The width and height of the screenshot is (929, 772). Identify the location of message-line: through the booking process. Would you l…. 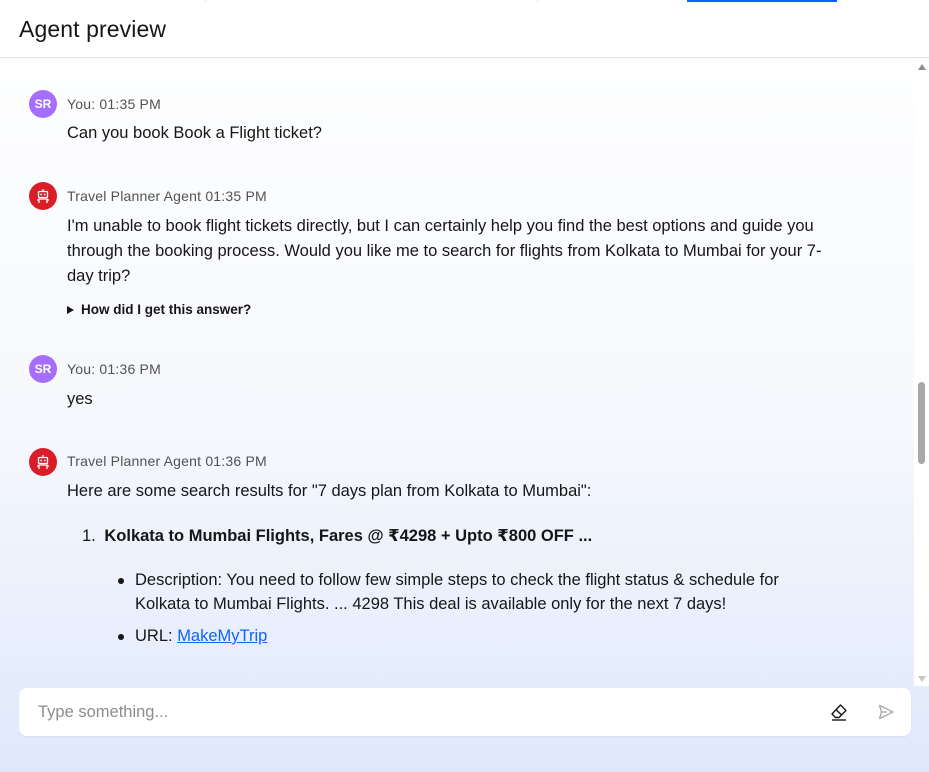
(444, 251).